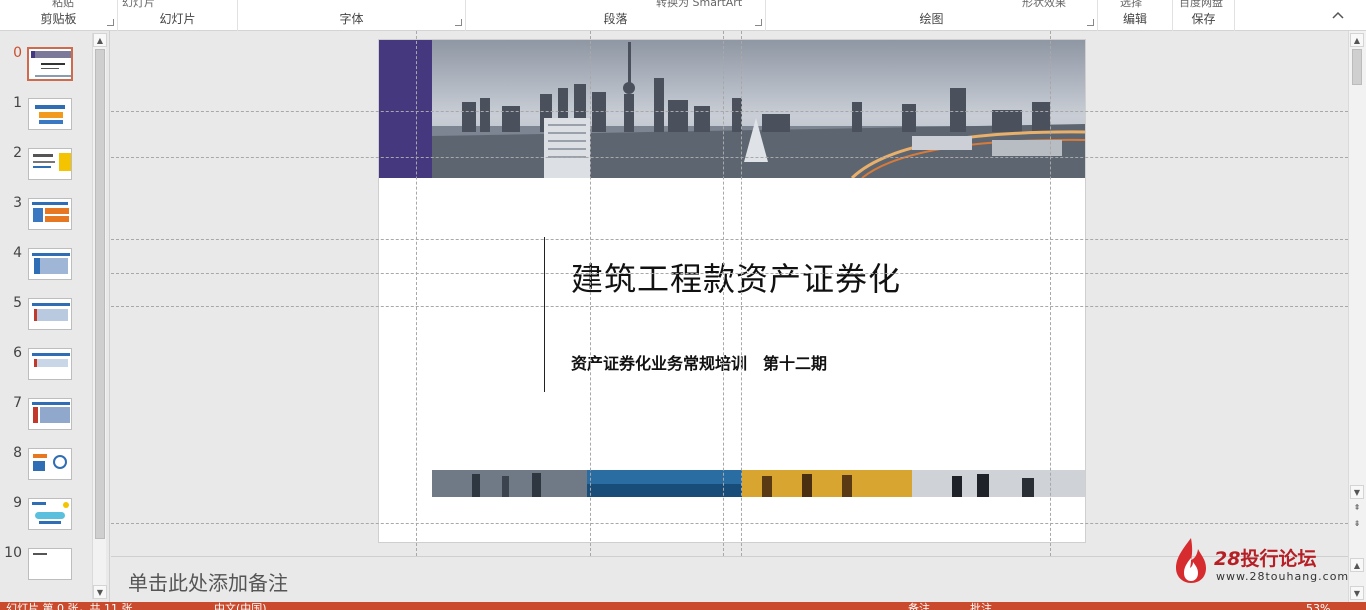  What do you see at coordinates (17, 153) in the screenshot?
I see `slide-number: 2` at bounding box center [17, 153].